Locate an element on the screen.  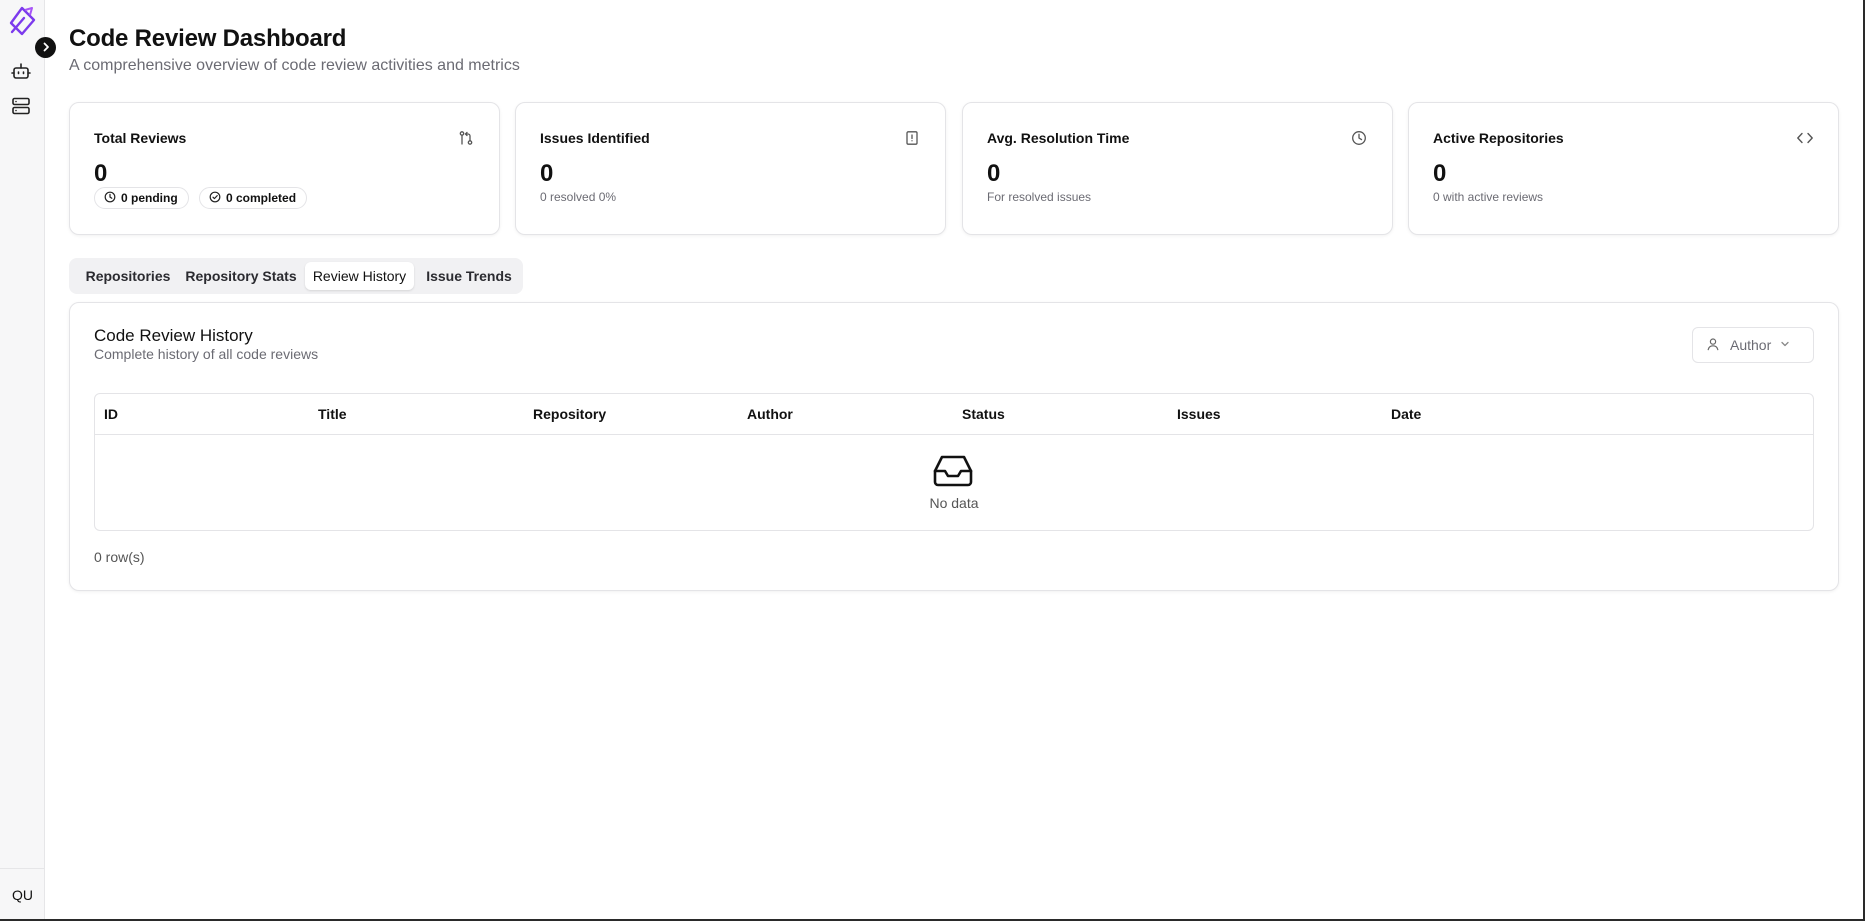
column-header-repository: Repository is located at coordinates (569, 414).